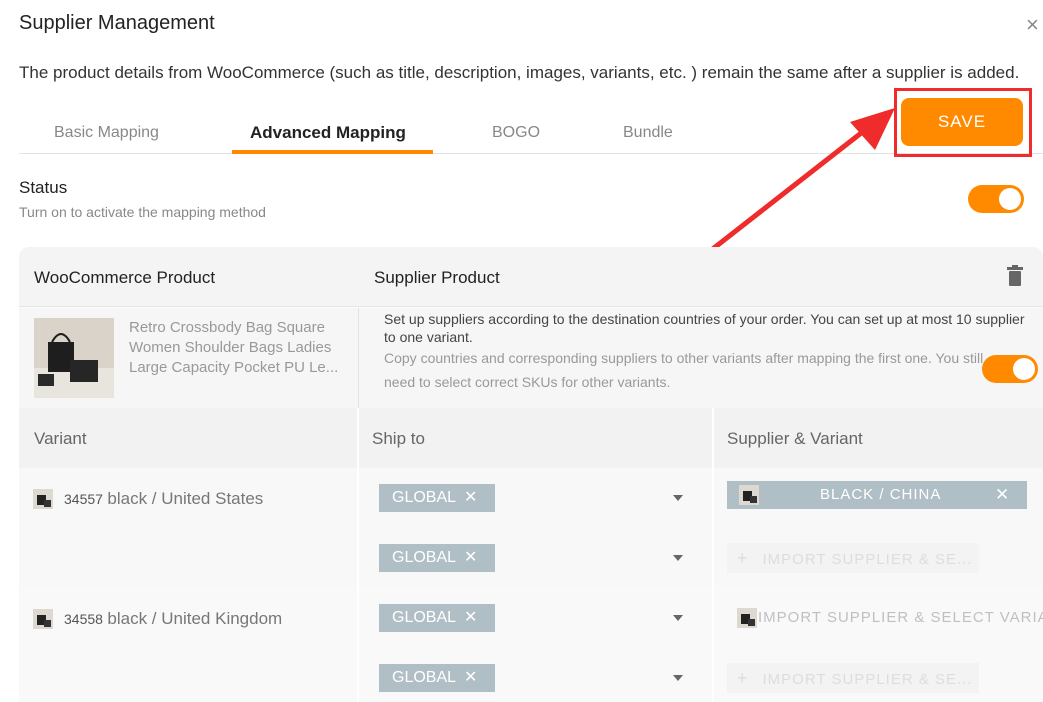  Describe the element at coordinates (398, 438) in the screenshot. I see `col-ship-to: Ship to` at that location.